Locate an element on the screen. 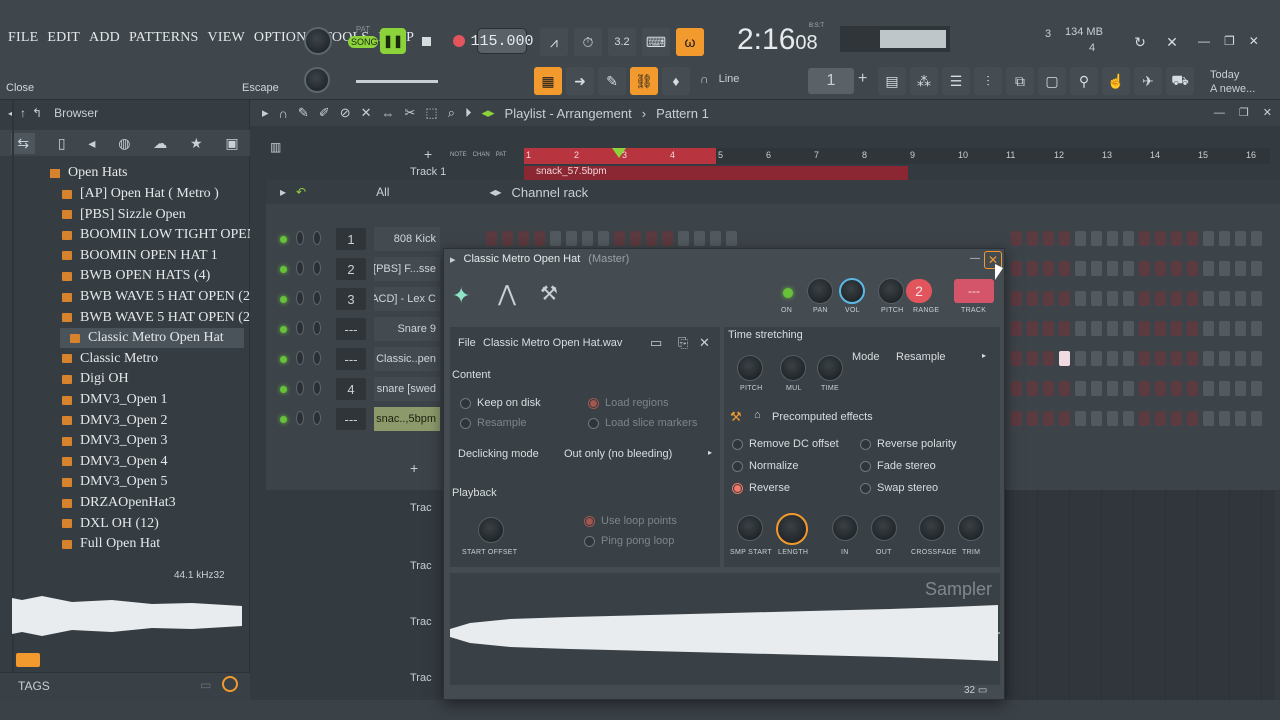  bar-number: 4 is located at coordinates (672, 155).